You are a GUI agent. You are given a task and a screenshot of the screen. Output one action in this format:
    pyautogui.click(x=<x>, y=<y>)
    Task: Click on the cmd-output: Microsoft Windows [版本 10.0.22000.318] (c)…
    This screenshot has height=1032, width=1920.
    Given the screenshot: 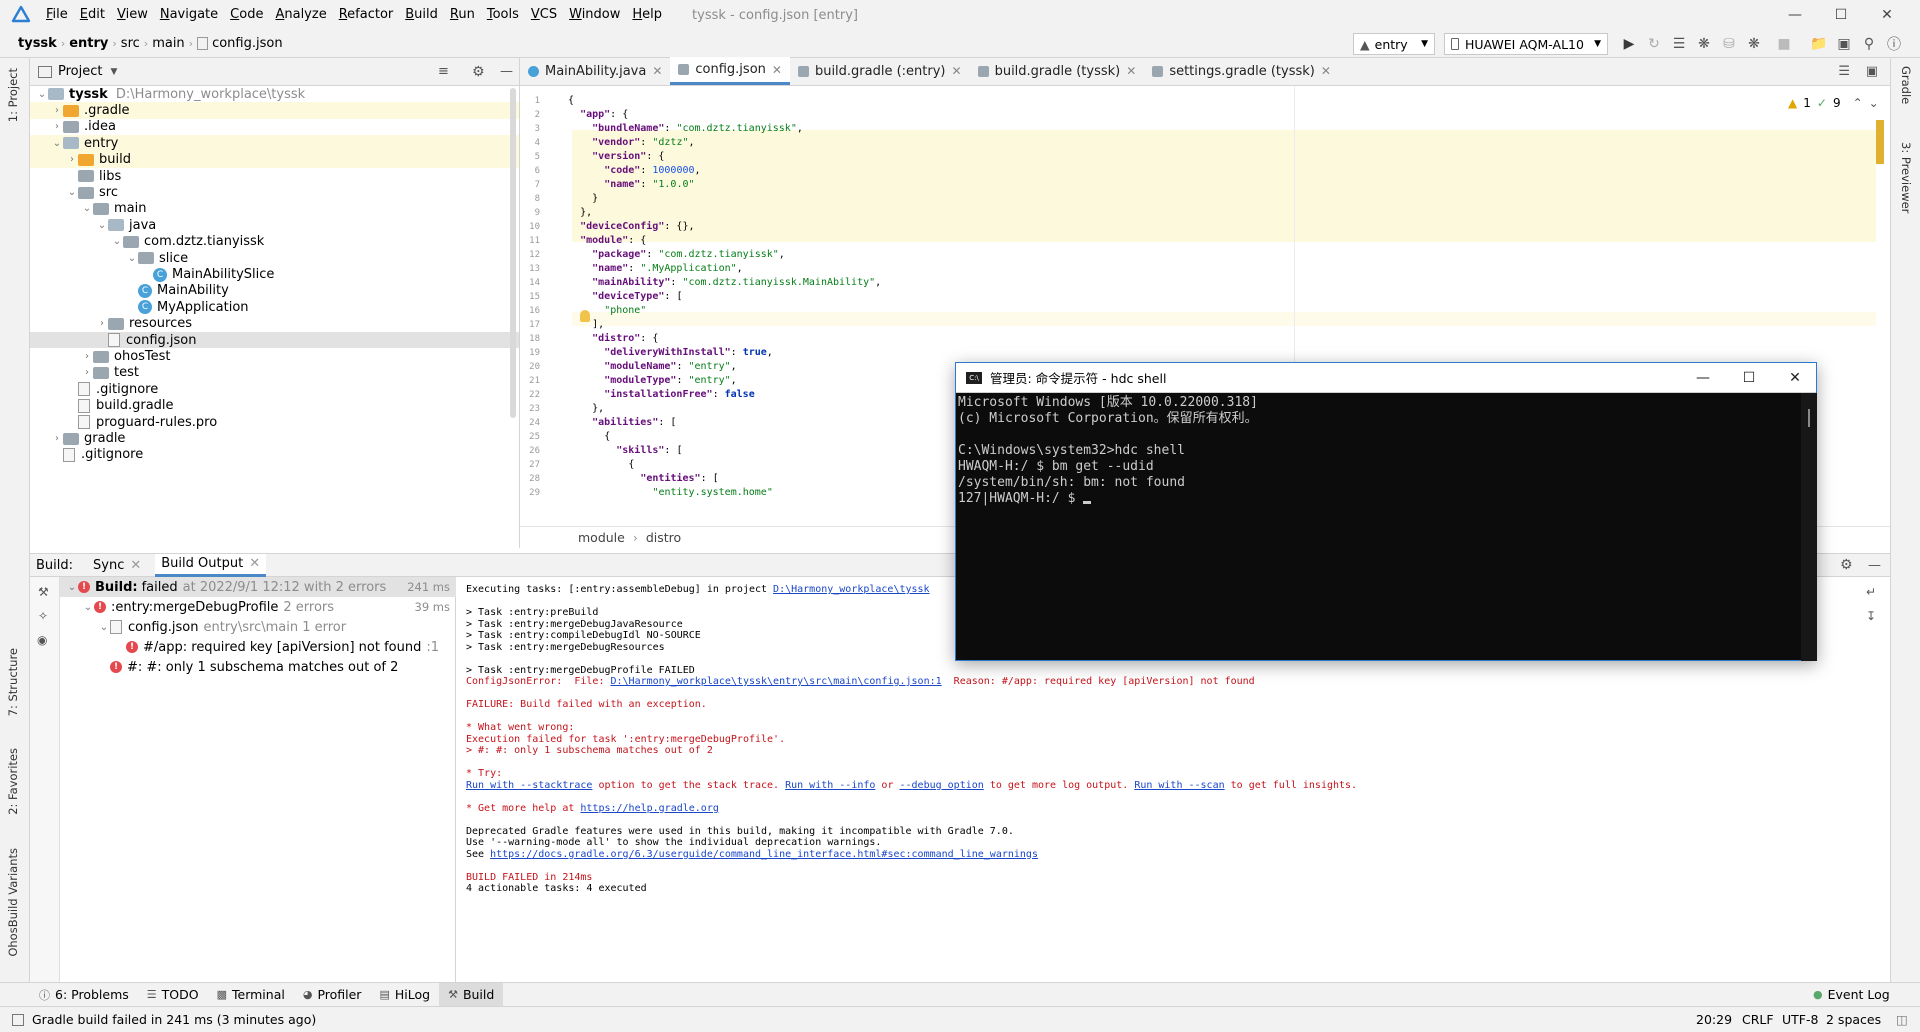 What is the action you would take?
    pyautogui.click(x=1378, y=527)
    